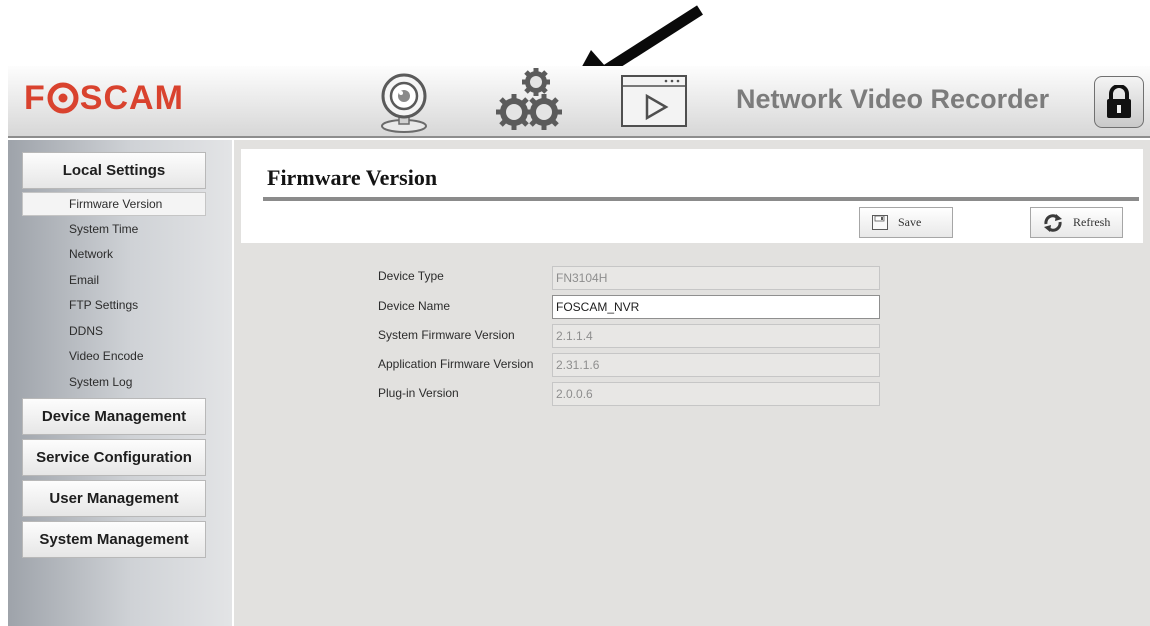 The width and height of the screenshot is (1150, 626). What do you see at coordinates (63, 98) in the screenshot?
I see `logo-lens-icon` at bounding box center [63, 98].